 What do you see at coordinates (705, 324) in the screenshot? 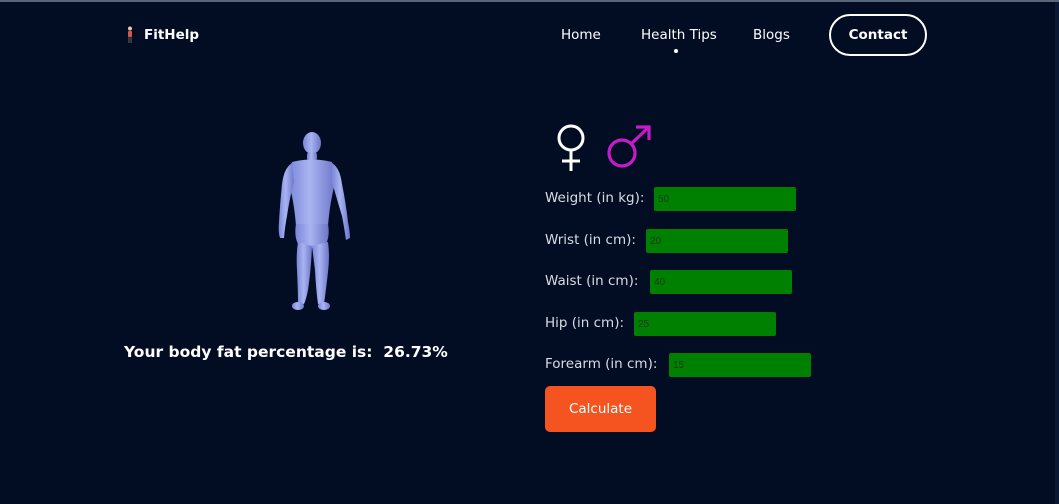
I see `hip-input` at bounding box center [705, 324].